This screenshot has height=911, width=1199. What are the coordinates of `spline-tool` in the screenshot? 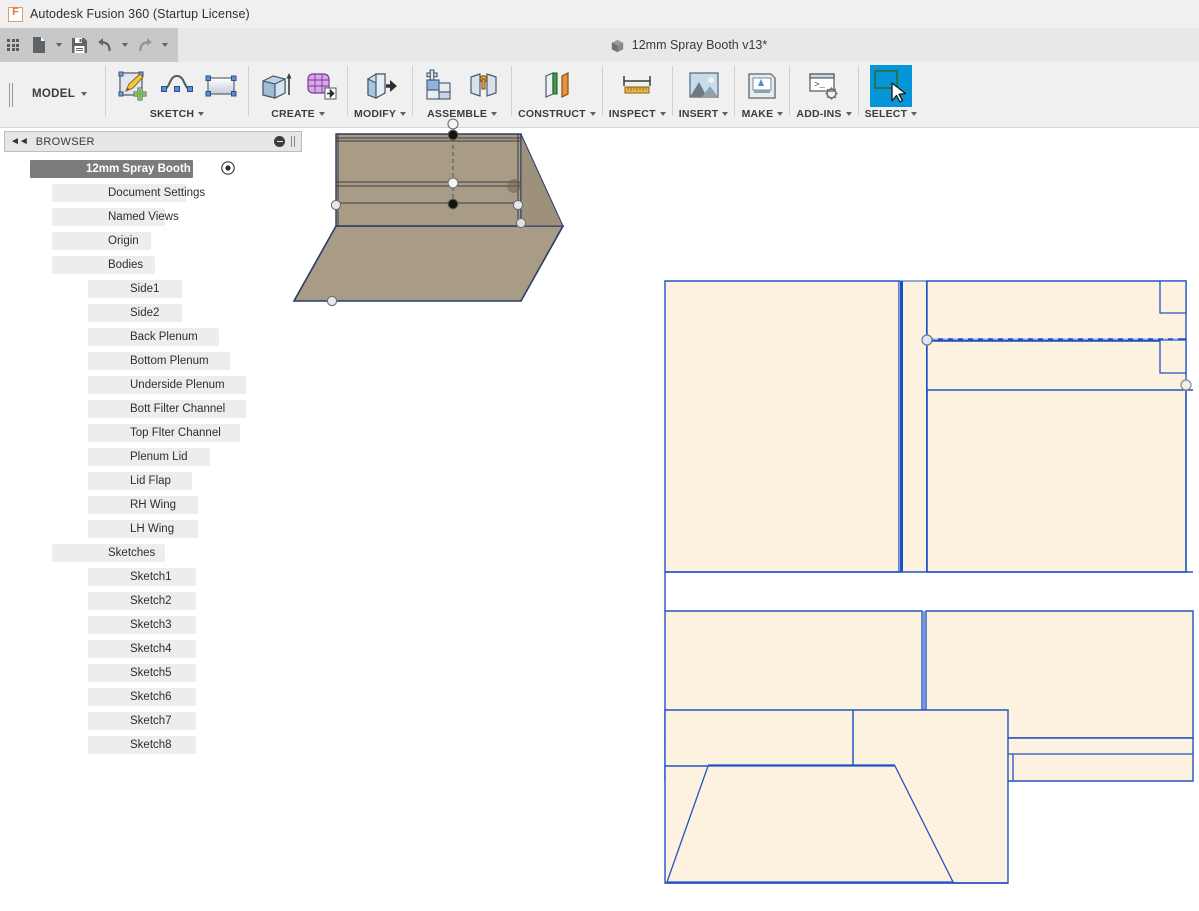 It's located at (177, 86).